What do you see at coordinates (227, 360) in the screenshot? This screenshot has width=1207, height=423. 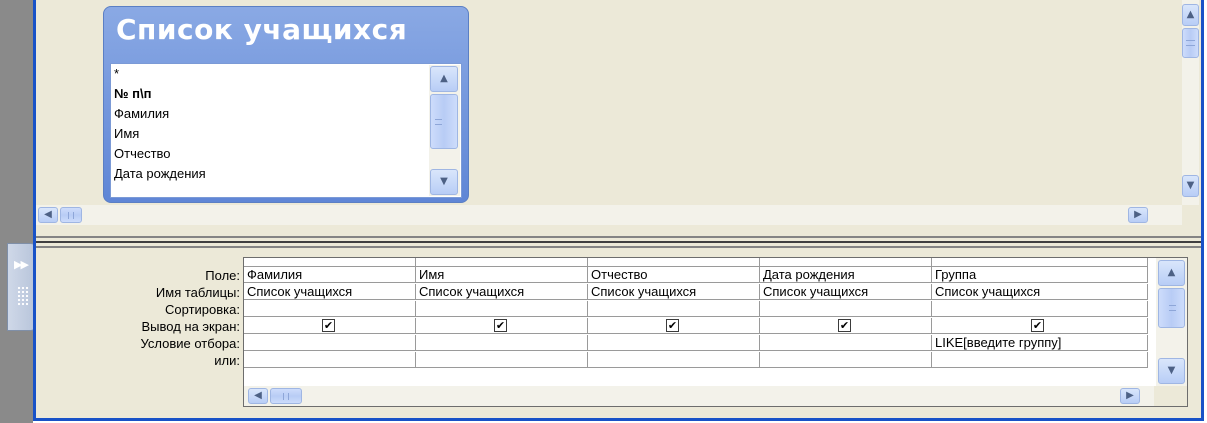 I see `row-label-or: или:` at bounding box center [227, 360].